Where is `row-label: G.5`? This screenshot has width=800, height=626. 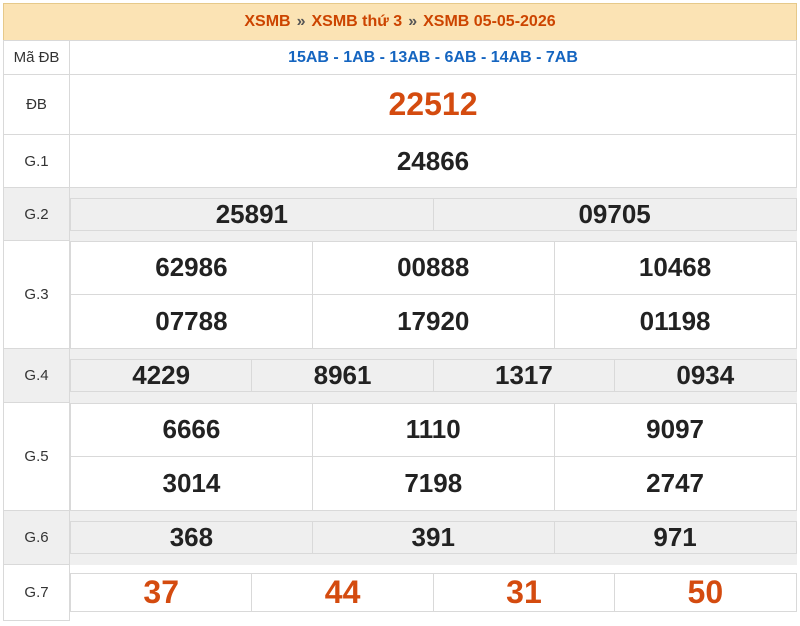
row-label: G.5 is located at coordinates (36, 456).